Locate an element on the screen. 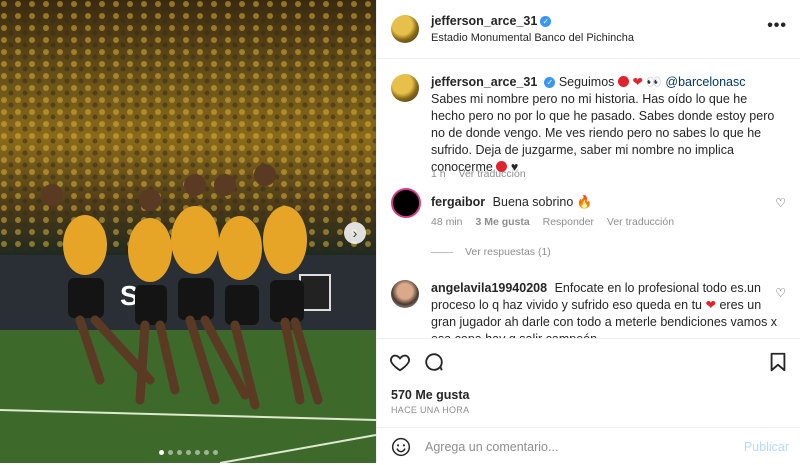 This screenshot has width=800, height=465. caption-translate-link: Ver traducción is located at coordinates (492, 174).